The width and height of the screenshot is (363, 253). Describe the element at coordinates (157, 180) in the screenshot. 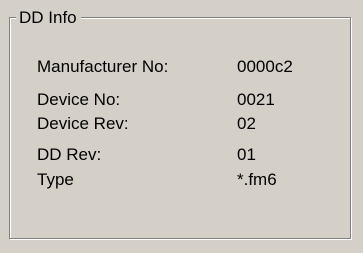

I see `field-row-type: Type *.fm6` at that location.